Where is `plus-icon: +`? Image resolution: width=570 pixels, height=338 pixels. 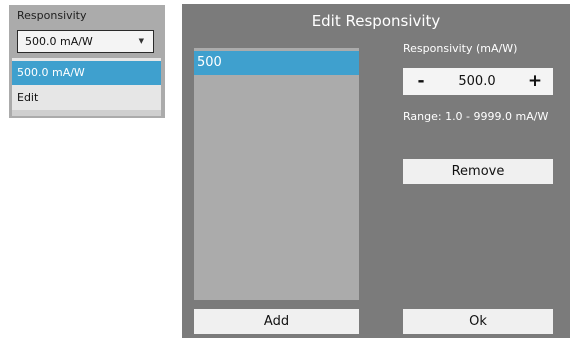
plus-icon: + is located at coordinates (535, 81).